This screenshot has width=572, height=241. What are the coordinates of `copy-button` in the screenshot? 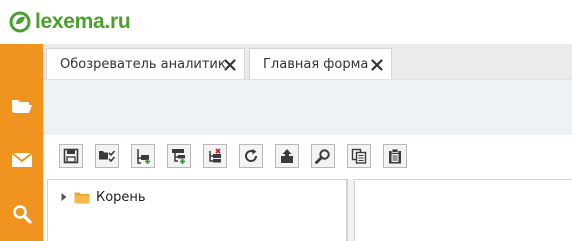 It's located at (359, 156).